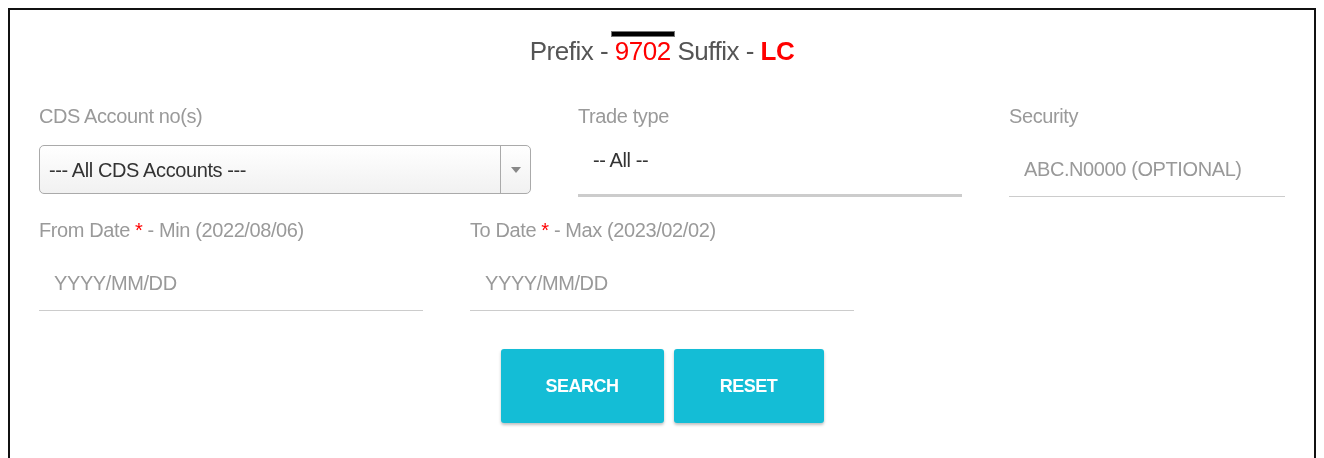 Image resolution: width=1324 pixels, height=458 pixels. Describe the element at coordinates (84, 230) in the screenshot. I see `field-label: From Date` at that location.